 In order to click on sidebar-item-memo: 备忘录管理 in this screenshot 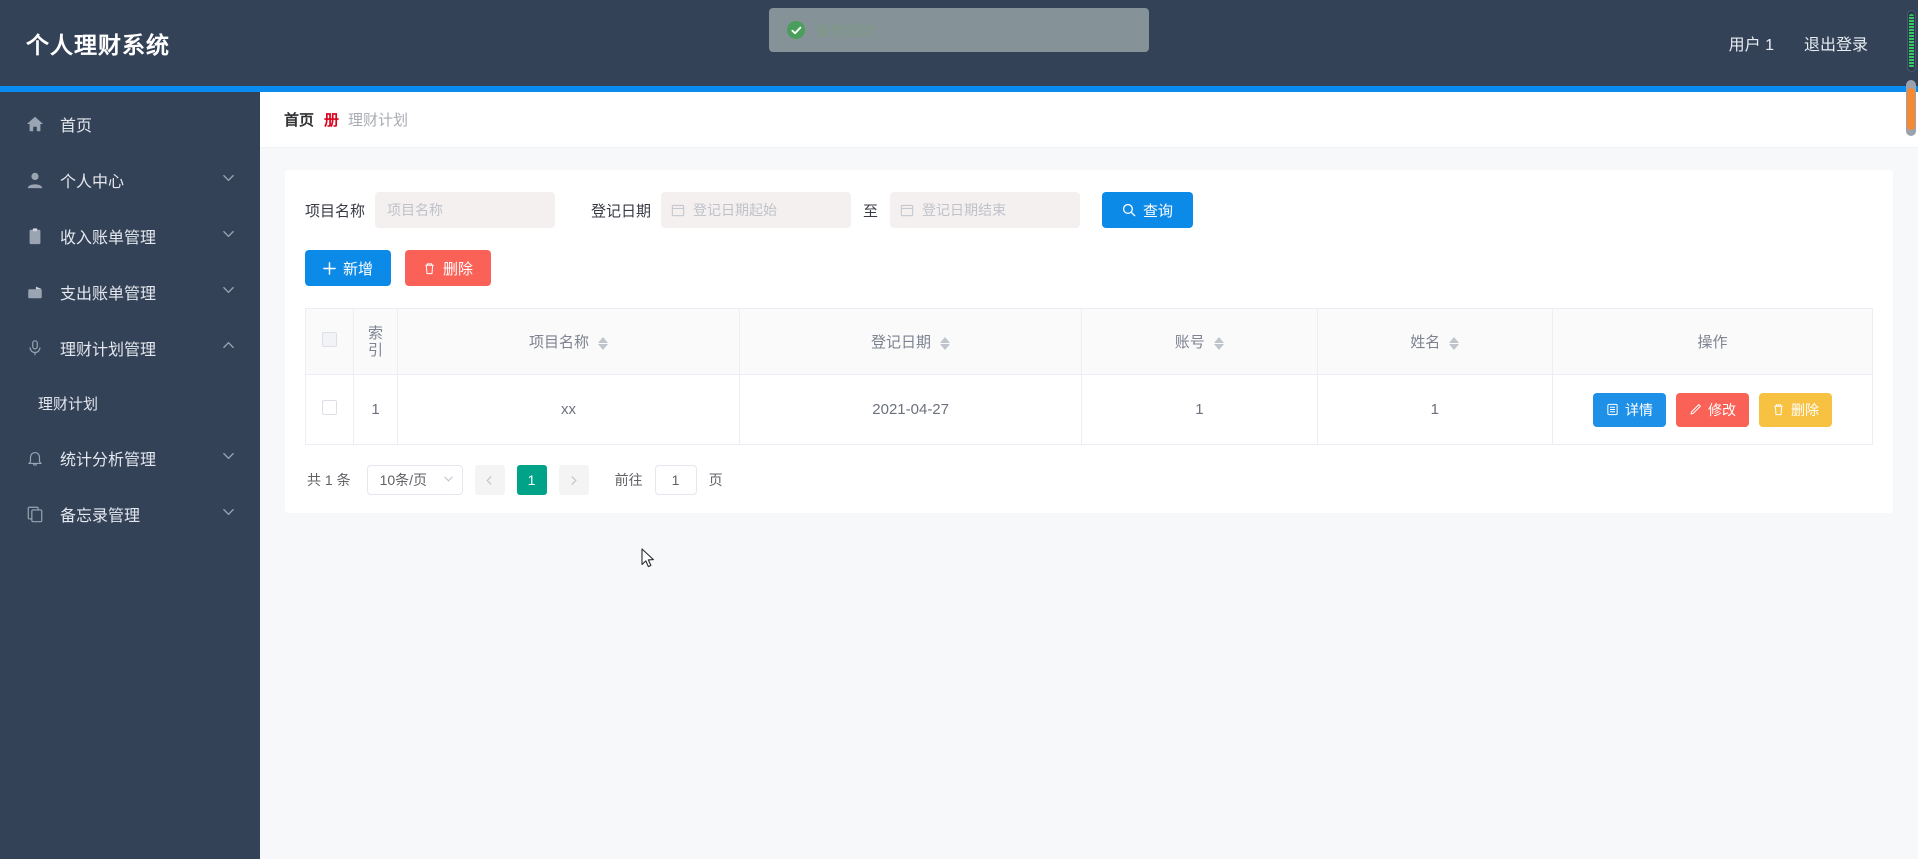, I will do `click(130, 514)`.